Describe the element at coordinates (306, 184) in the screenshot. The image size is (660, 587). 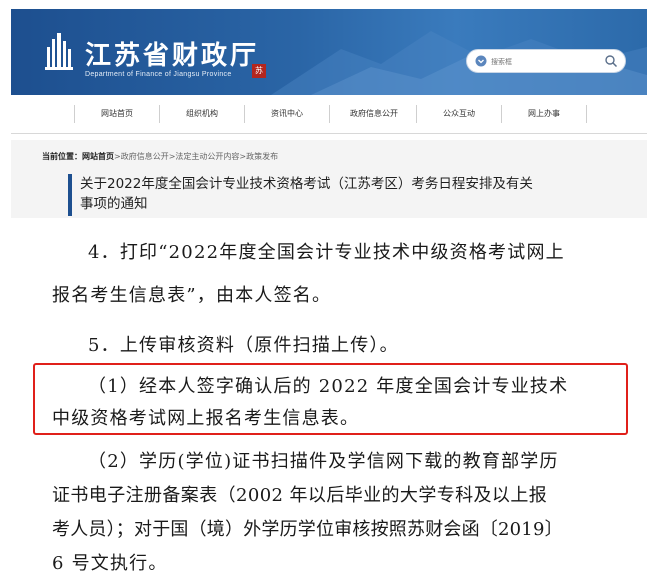
I see `article-title-line: 关于2022年度全国会计专业技术资格考试（江苏考区）考务日程安排及有关` at that location.